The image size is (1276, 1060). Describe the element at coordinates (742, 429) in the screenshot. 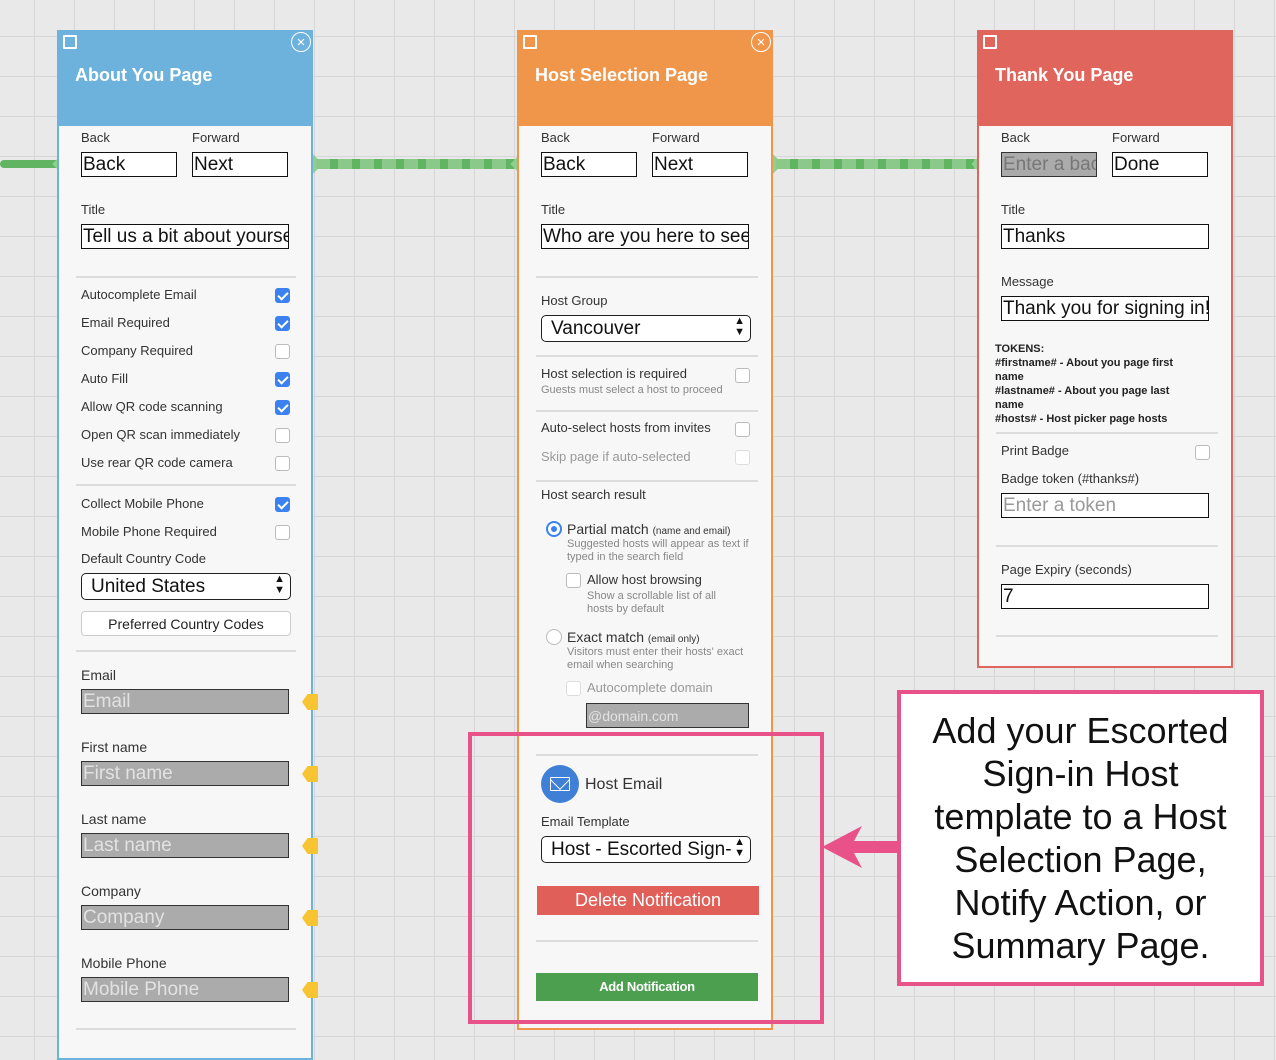

I see `auto-select-checkbox` at that location.